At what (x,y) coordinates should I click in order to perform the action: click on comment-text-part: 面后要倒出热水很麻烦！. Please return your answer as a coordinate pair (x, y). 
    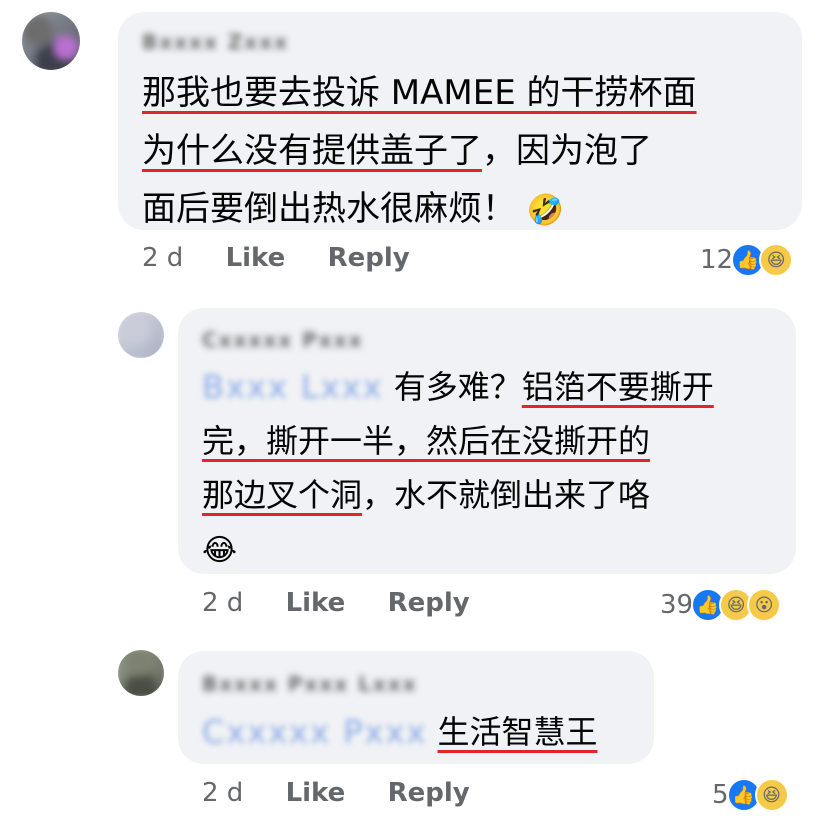
    Looking at the image, I should click on (329, 209).